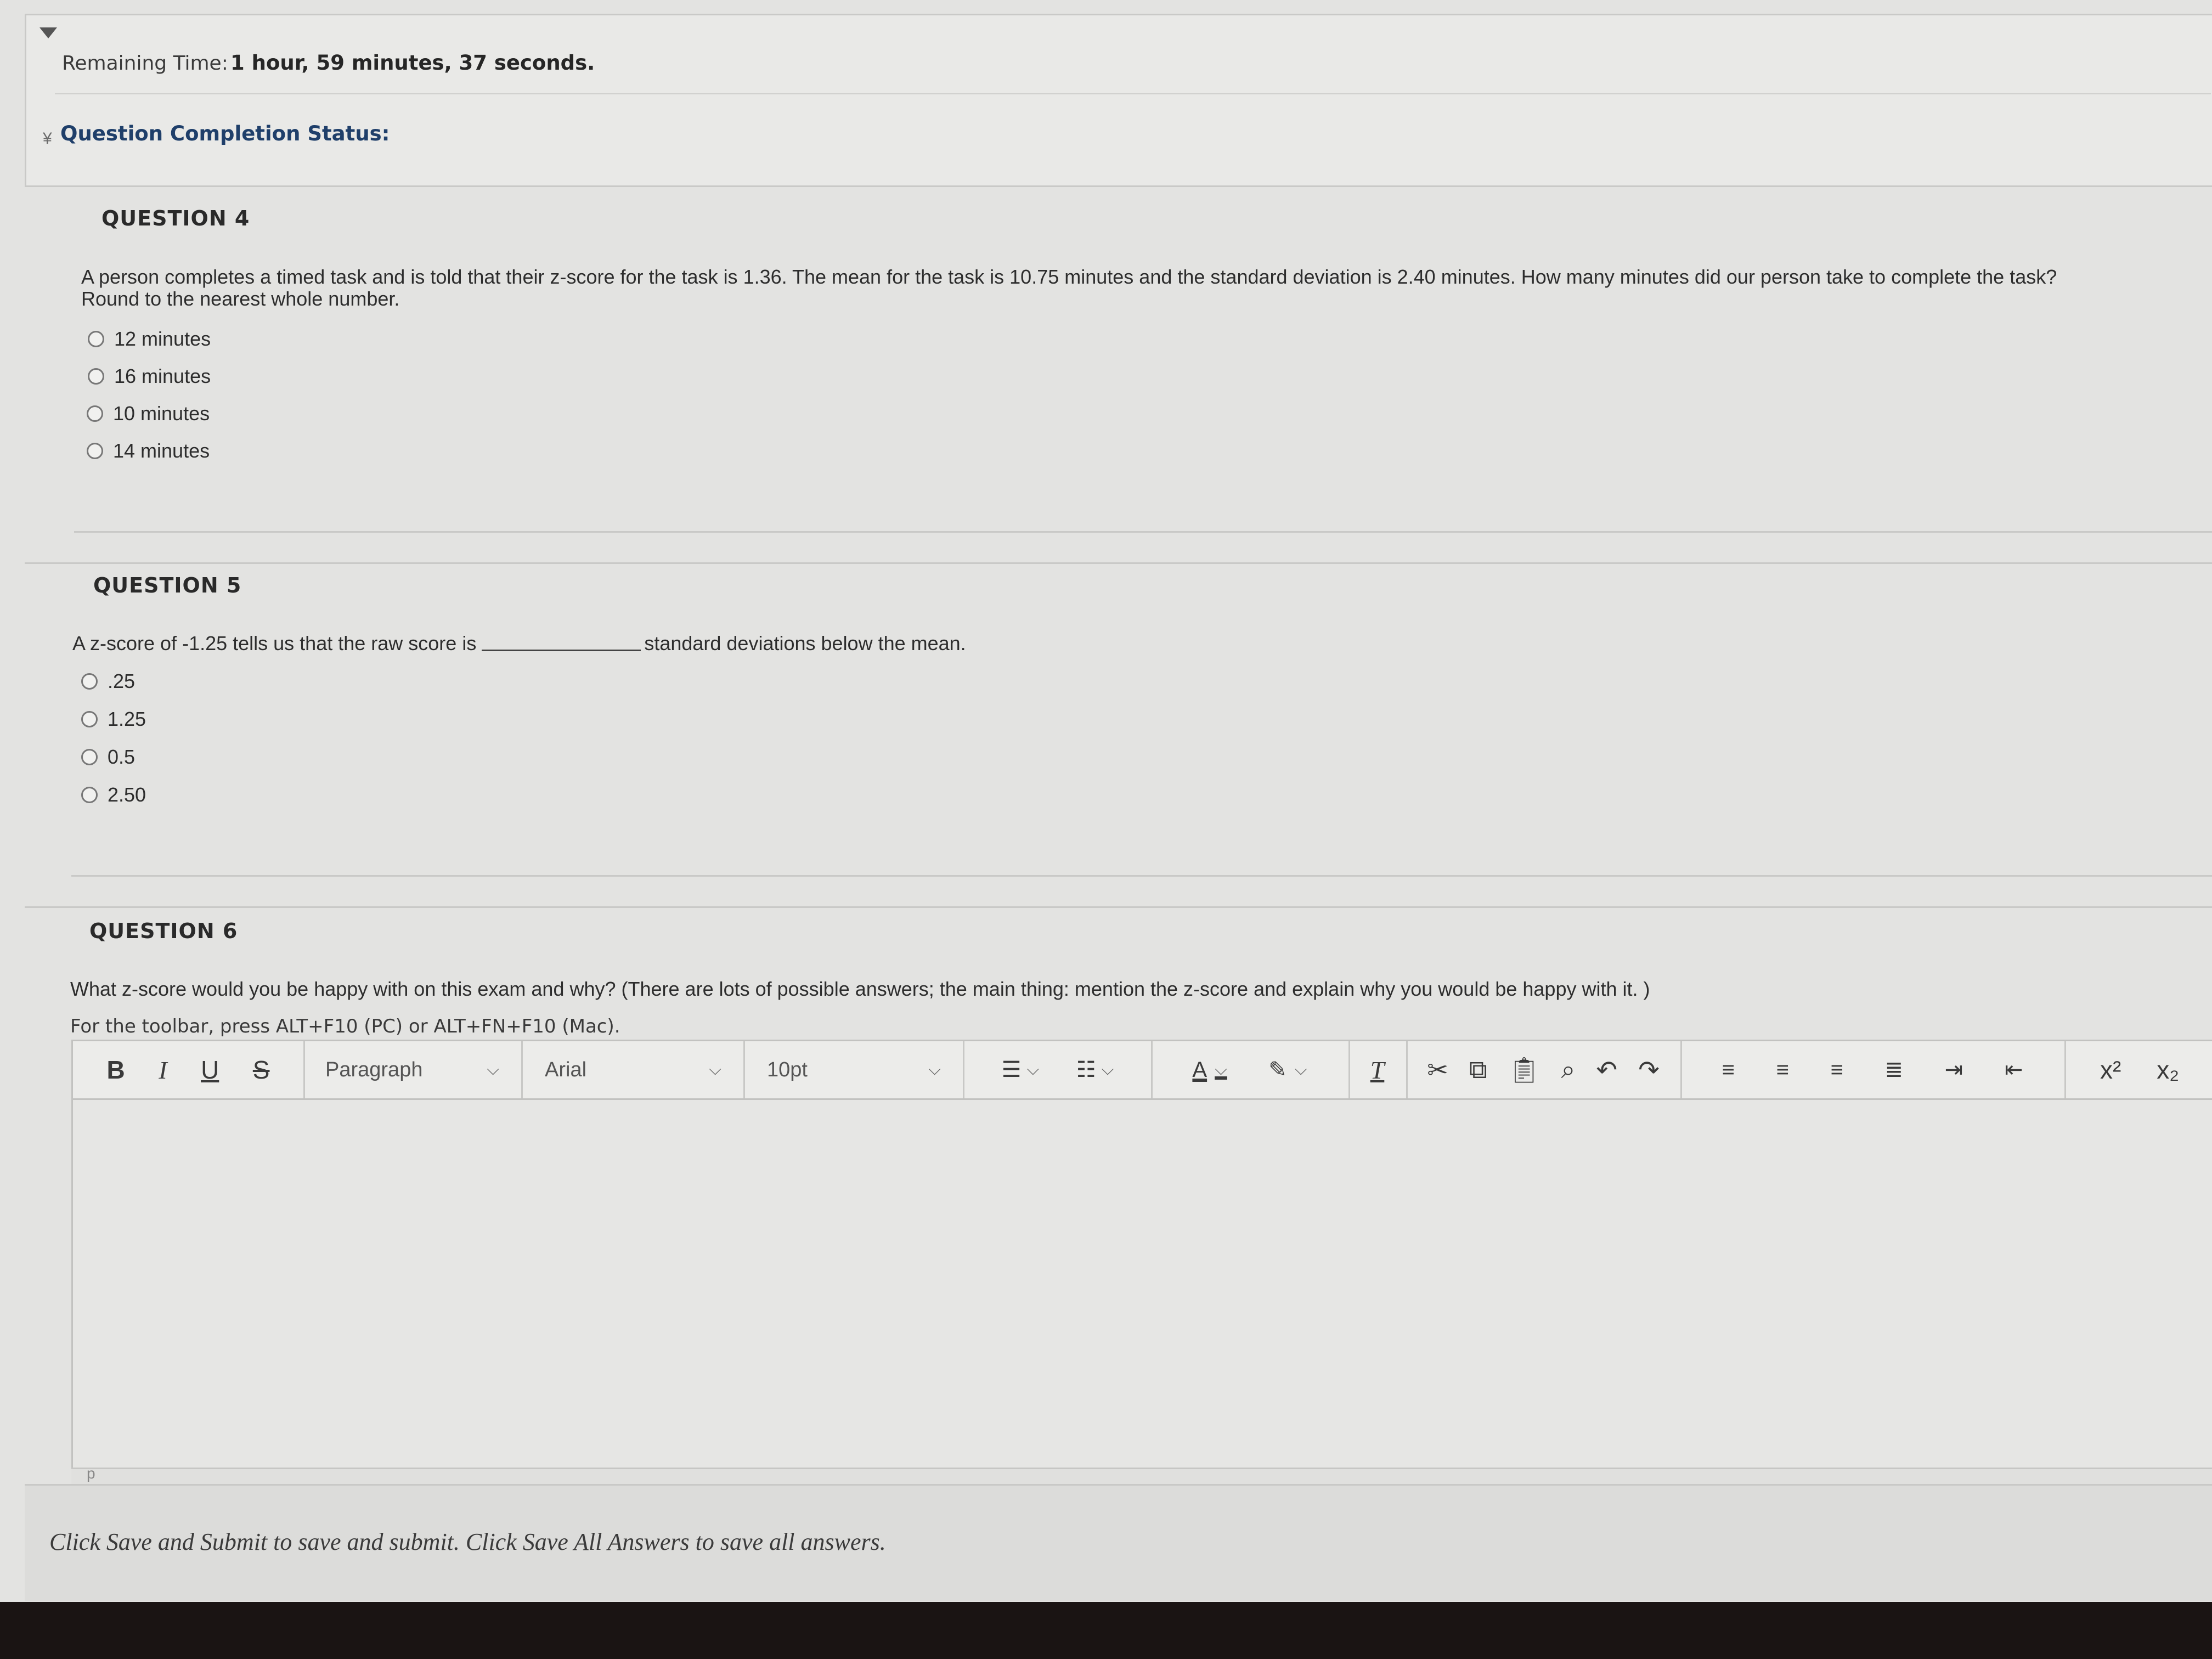  Describe the element at coordinates (1058, 1069) in the screenshot. I see `list-group: ☰ ⌵ ☷ ⌵` at that location.